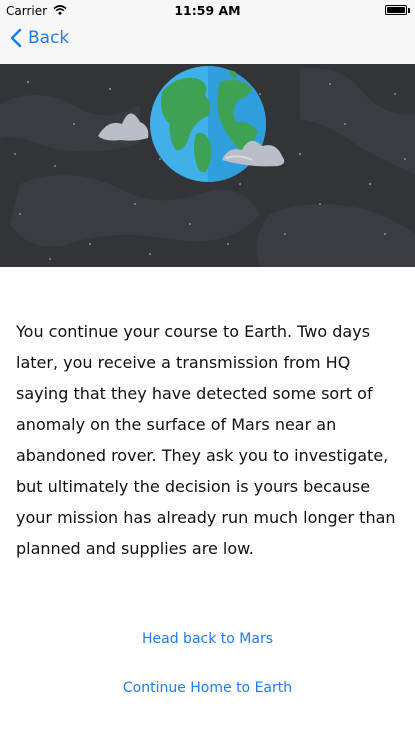  I want to click on battery-icon, so click(396, 10).